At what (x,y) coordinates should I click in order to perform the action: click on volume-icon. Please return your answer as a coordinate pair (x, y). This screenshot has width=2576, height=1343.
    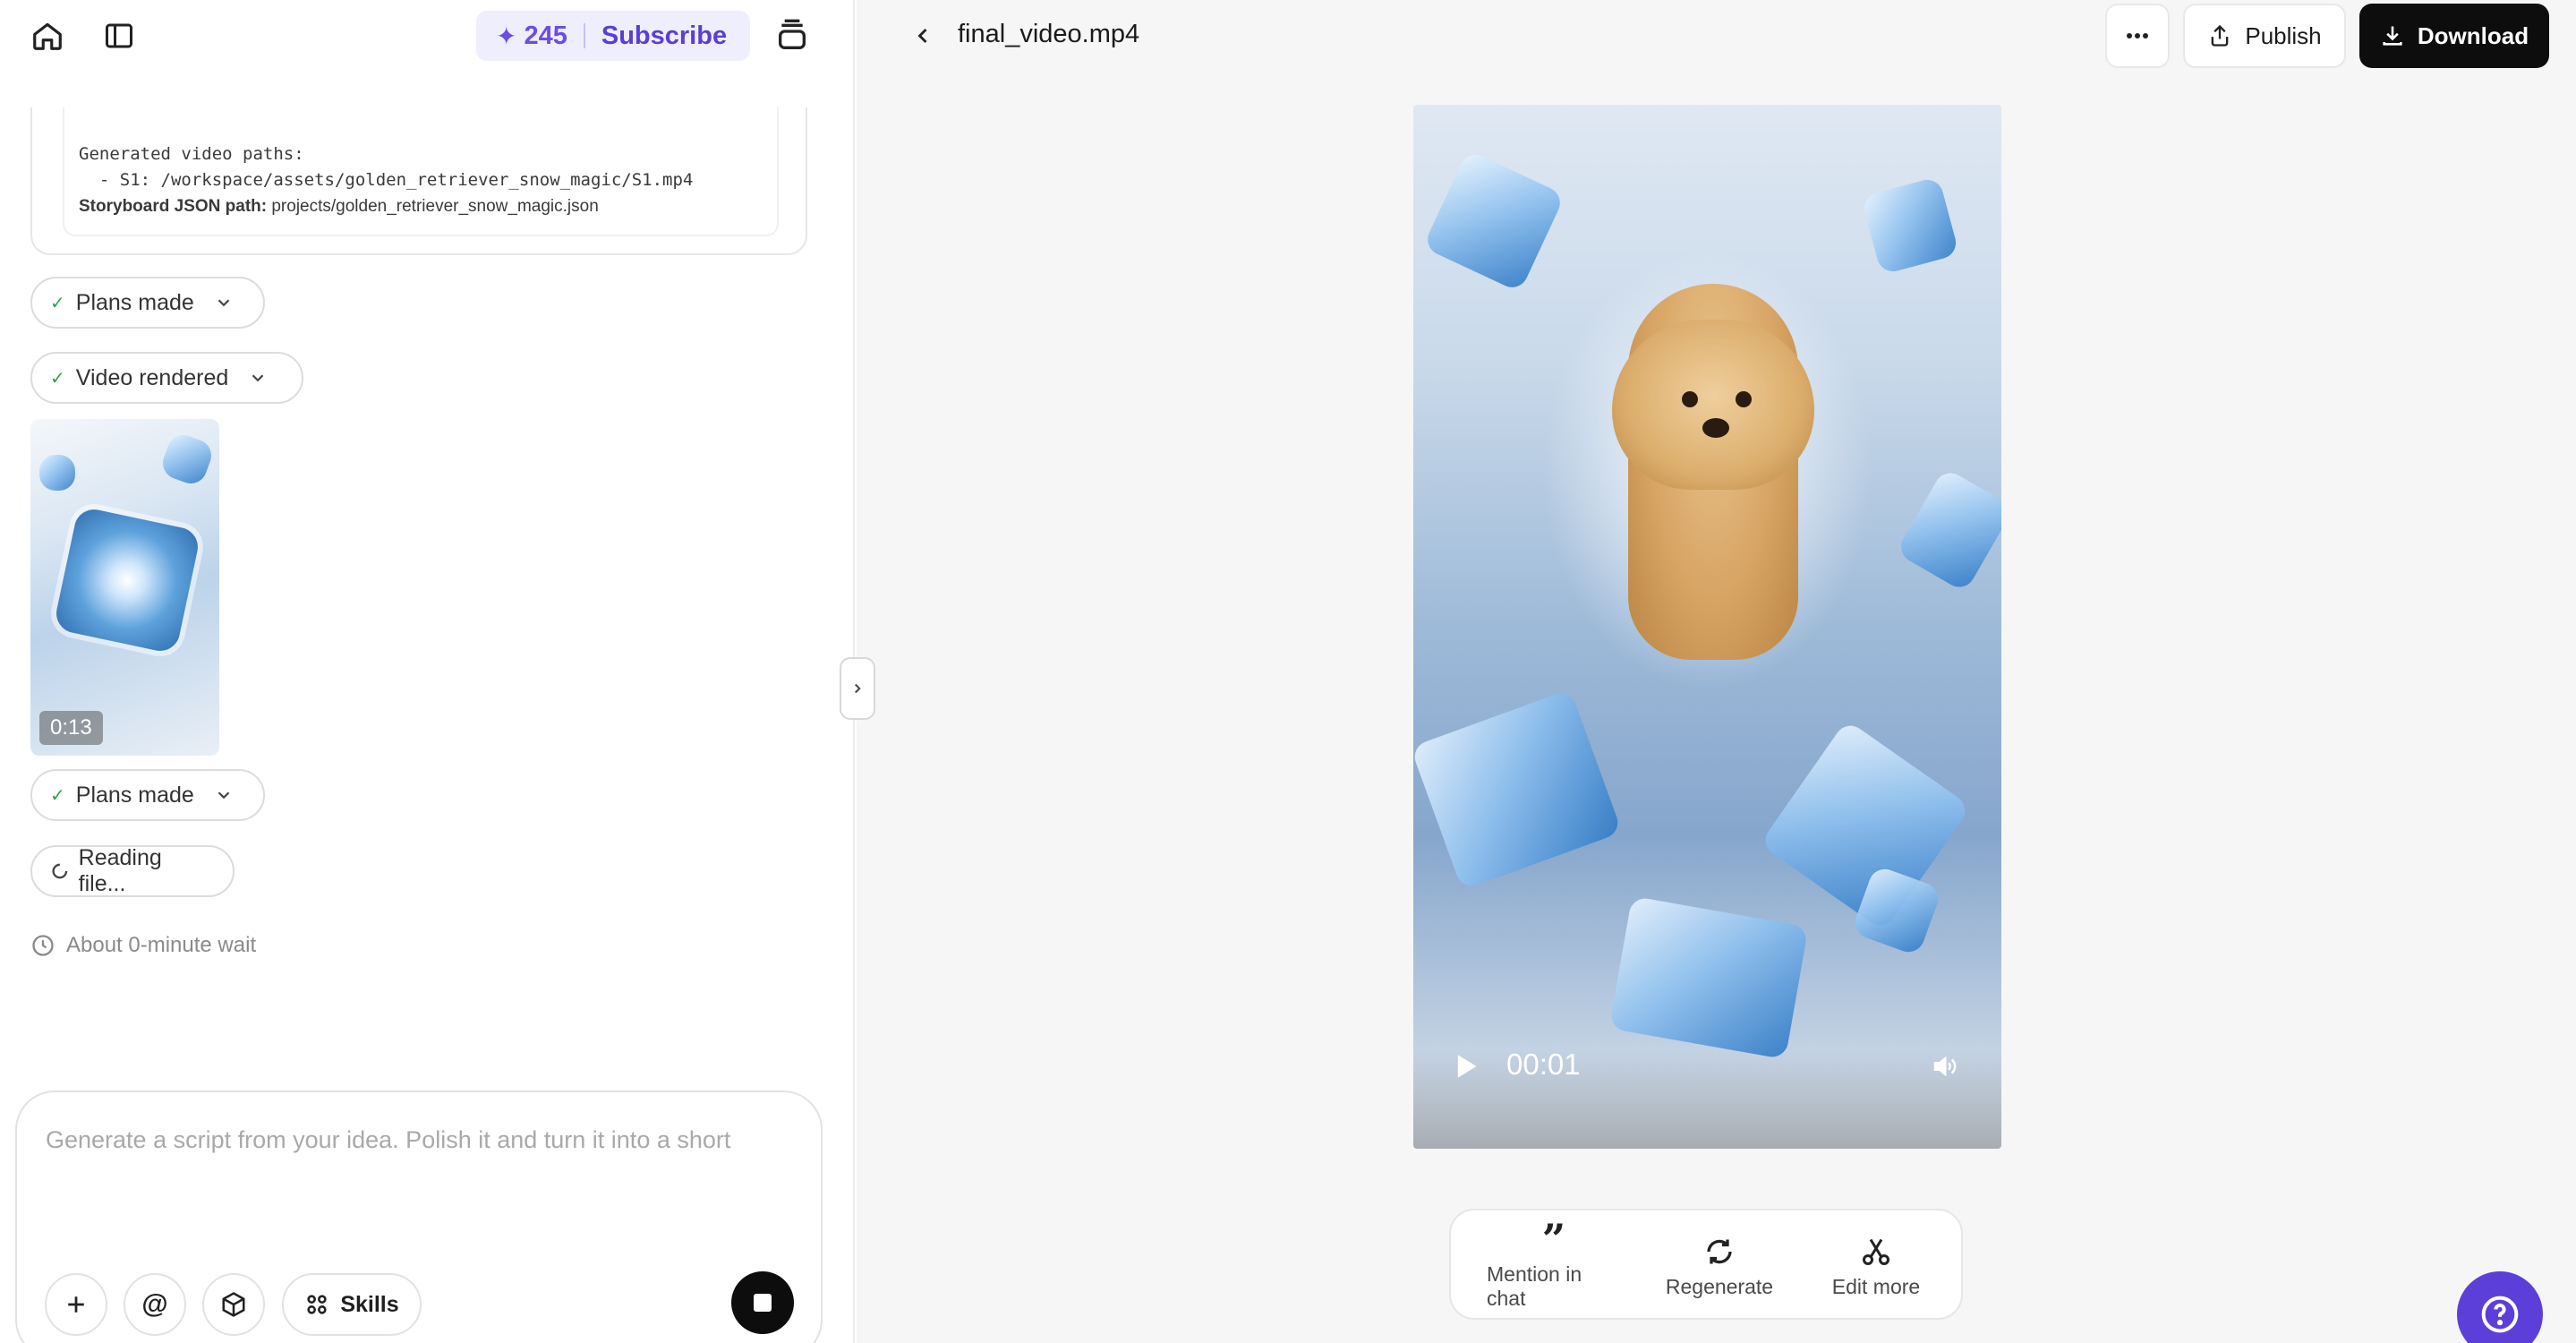
    Looking at the image, I should click on (1945, 1066).